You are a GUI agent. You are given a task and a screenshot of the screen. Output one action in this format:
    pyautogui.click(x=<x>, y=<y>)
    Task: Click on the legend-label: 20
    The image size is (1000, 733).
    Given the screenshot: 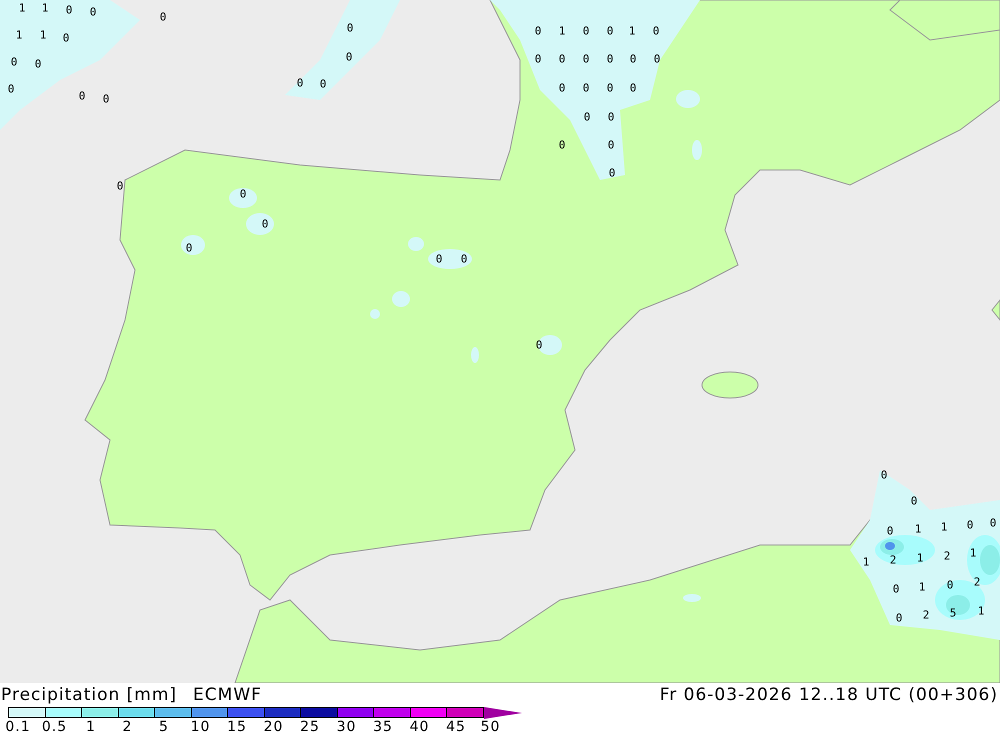 What is the action you would take?
    pyautogui.click(x=274, y=726)
    